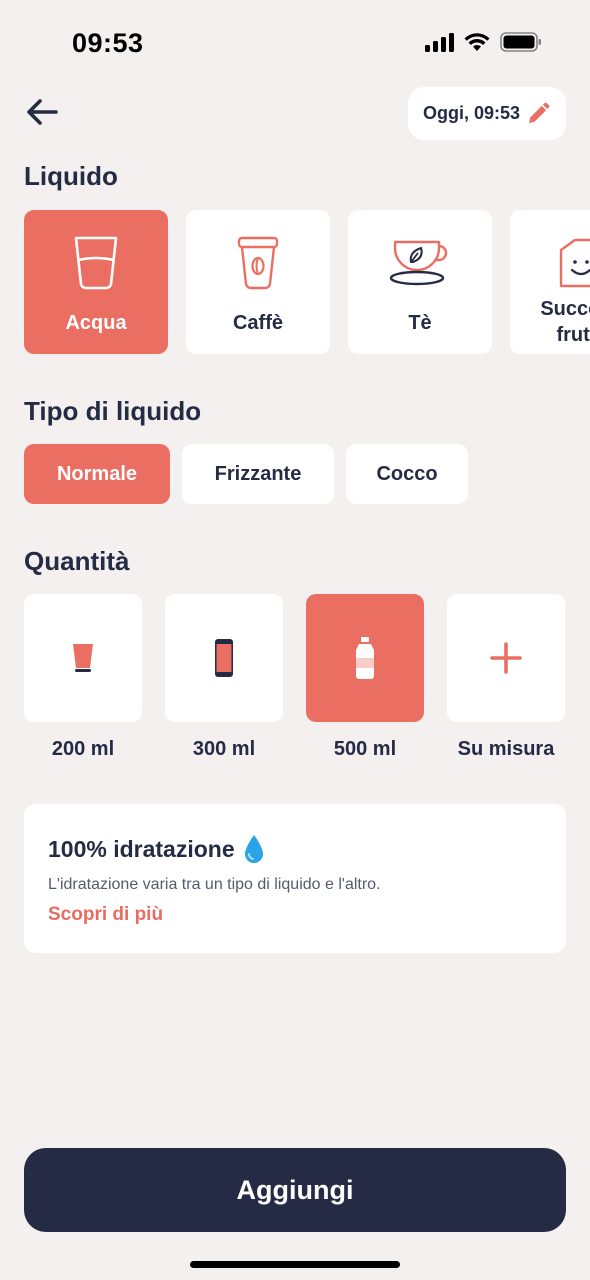 The image size is (590, 1280). Describe the element at coordinates (105, 915) in the screenshot. I see `learn-more-link: Scopri di più` at that location.